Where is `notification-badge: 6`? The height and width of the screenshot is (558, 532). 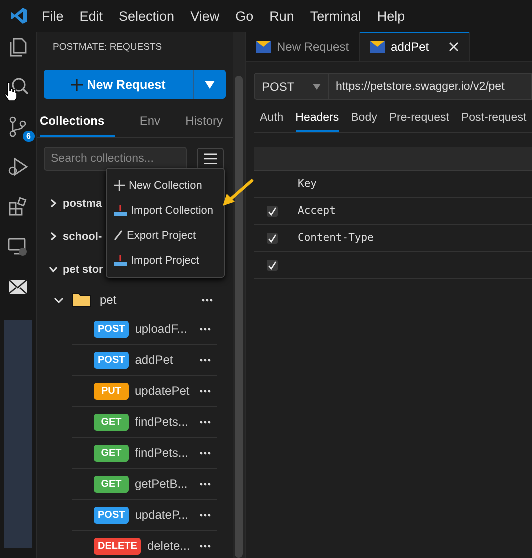
notification-badge: 6 is located at coordinates (28, 136).